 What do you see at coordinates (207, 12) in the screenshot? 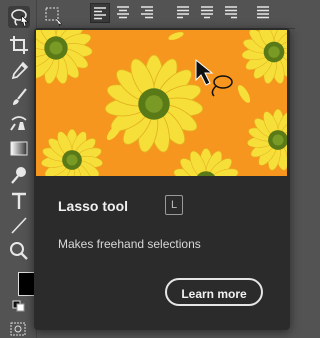
I see `justify-last-center-icon` at bounding box center [207, 12].